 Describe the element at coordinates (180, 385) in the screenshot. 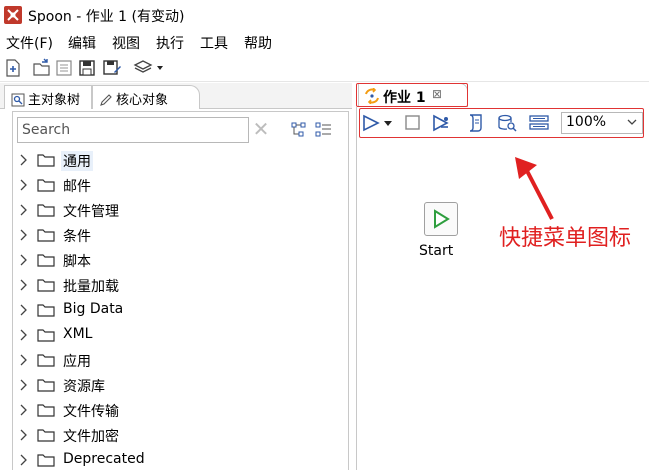

I see `tree-item: 资源库` at that location.